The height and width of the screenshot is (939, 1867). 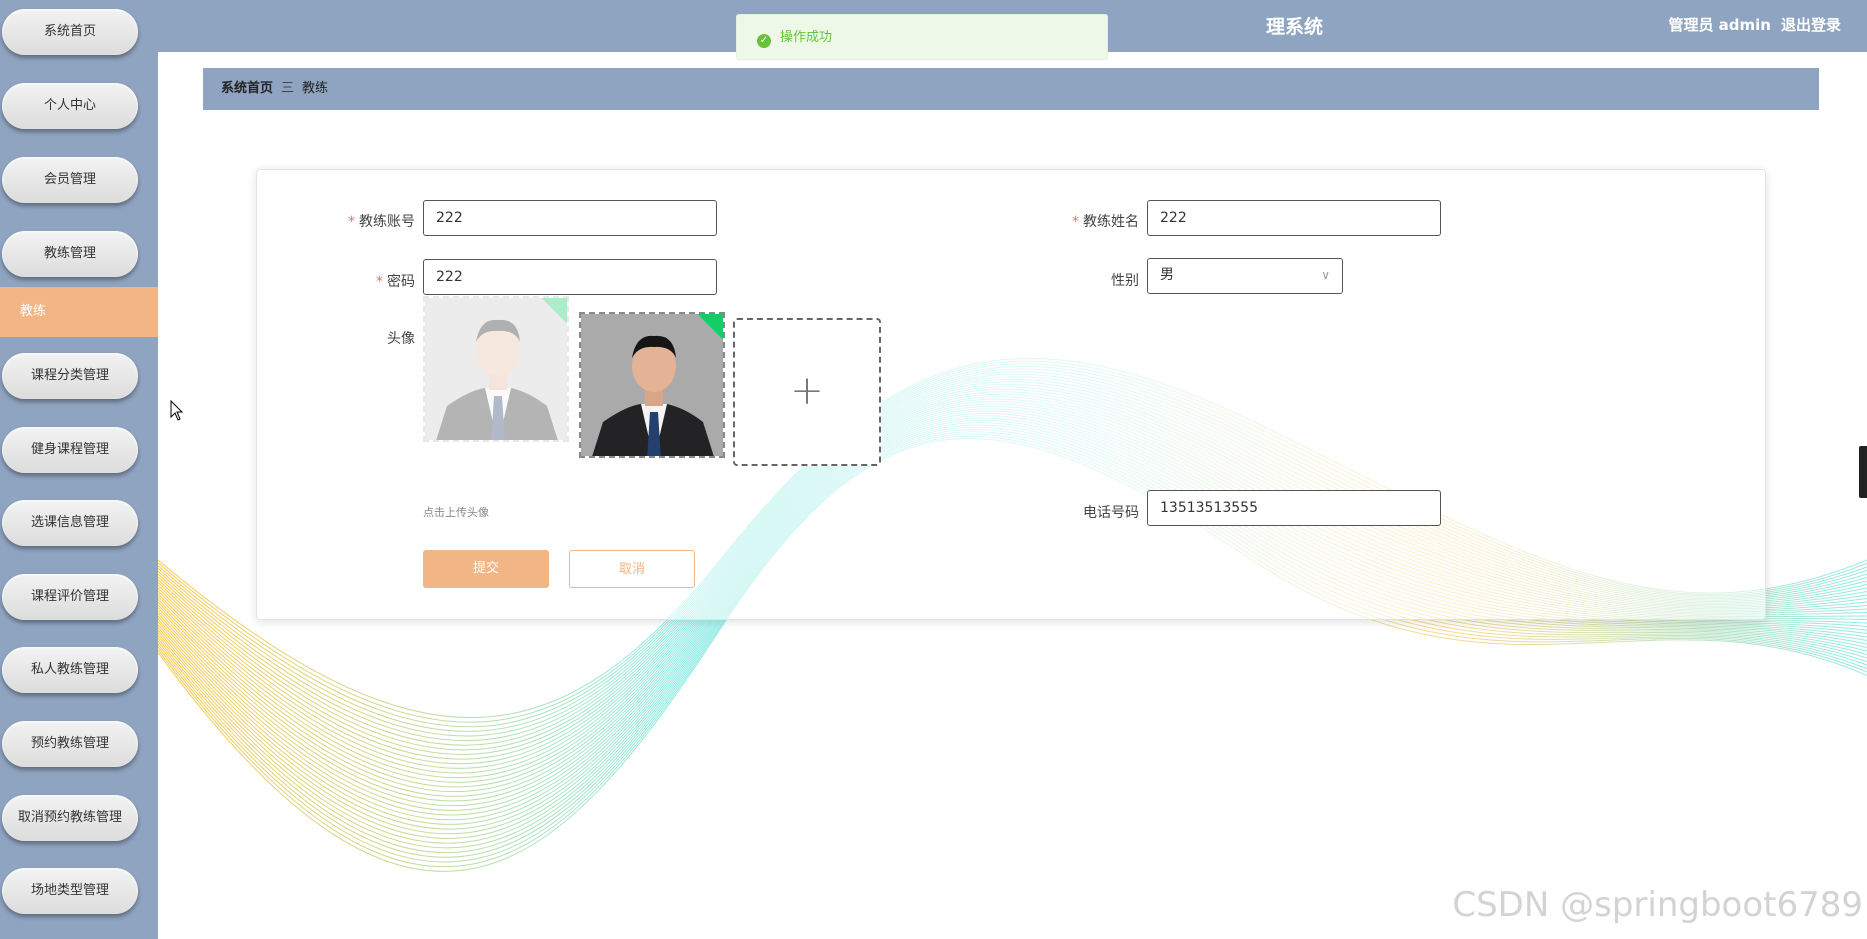 I want to click on sidebar-item-profile: 个人中心, so click(x=70, y=106).